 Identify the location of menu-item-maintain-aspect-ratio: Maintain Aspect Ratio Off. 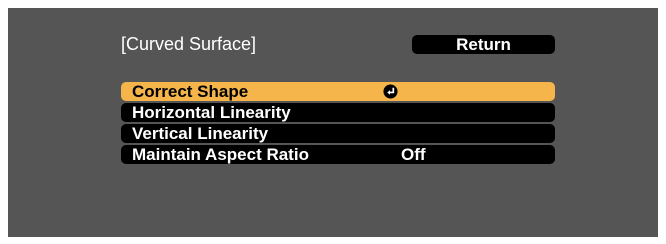
(338, 154).